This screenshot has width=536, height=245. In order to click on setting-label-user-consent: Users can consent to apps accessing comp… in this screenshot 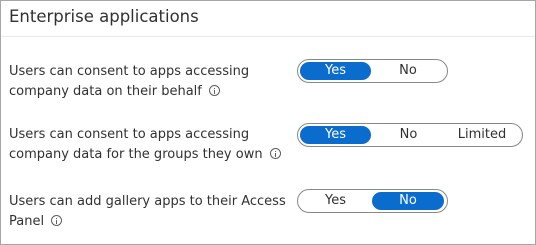, I will do `click(154, 82)`.